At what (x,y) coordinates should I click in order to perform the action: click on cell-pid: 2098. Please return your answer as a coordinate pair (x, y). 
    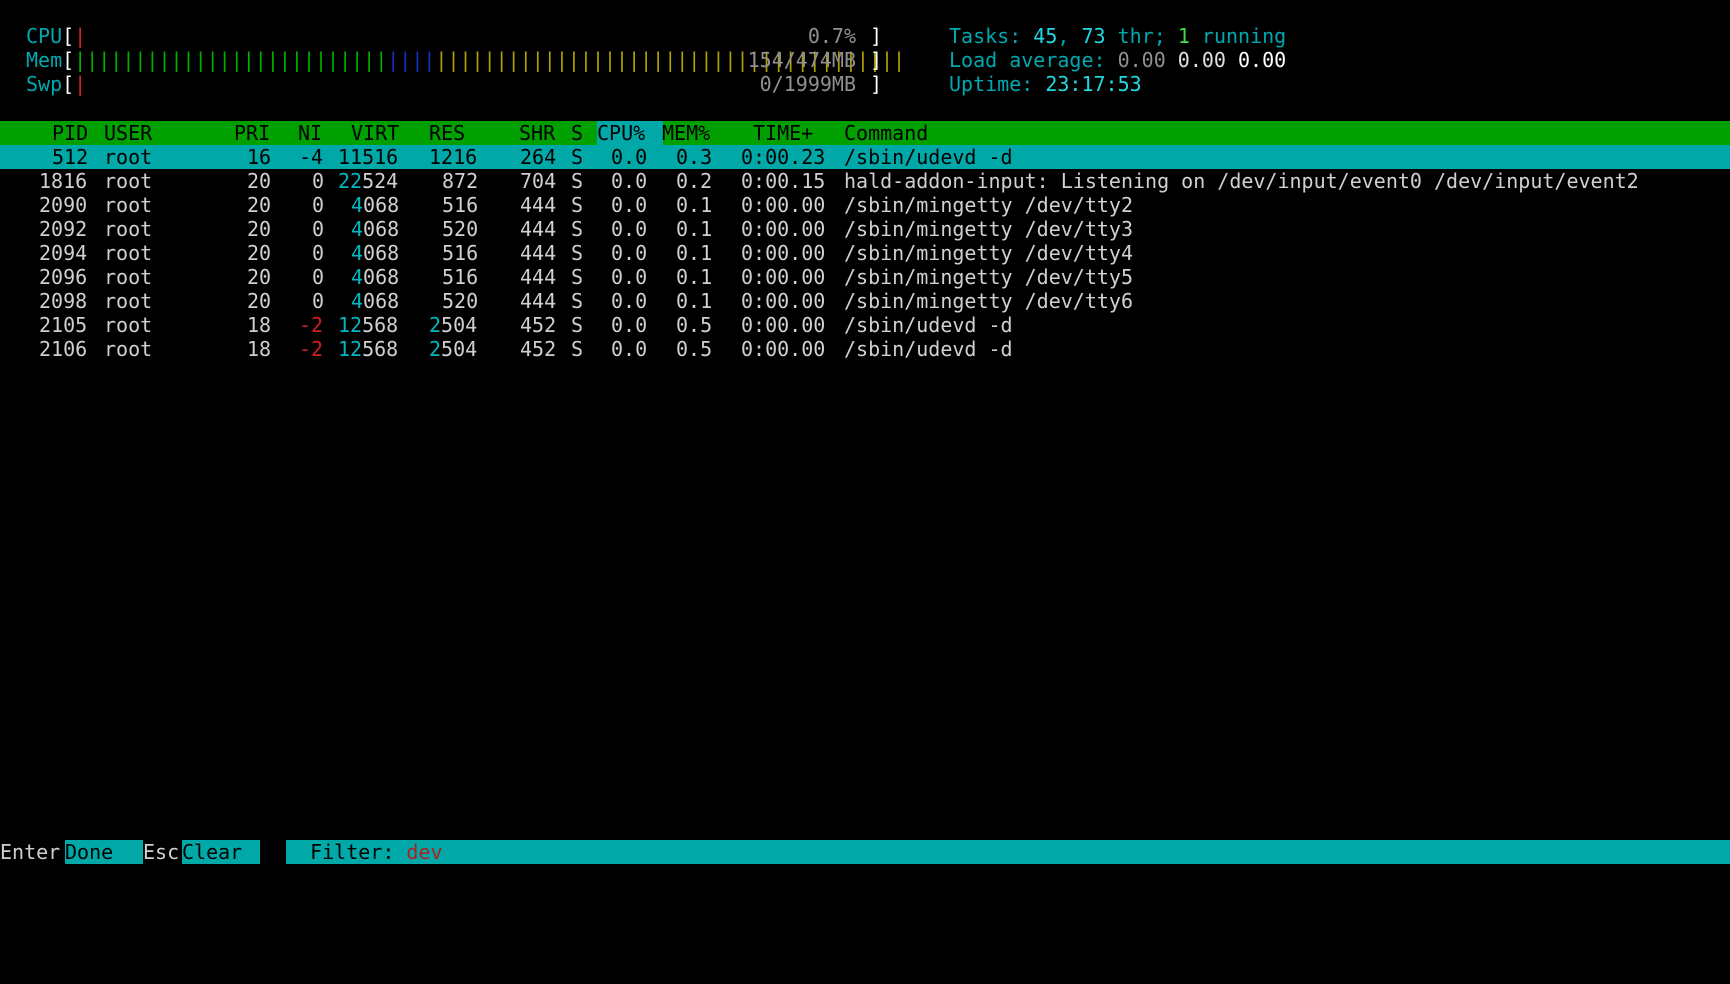
    Looking at the image, I should click on (63, 301).